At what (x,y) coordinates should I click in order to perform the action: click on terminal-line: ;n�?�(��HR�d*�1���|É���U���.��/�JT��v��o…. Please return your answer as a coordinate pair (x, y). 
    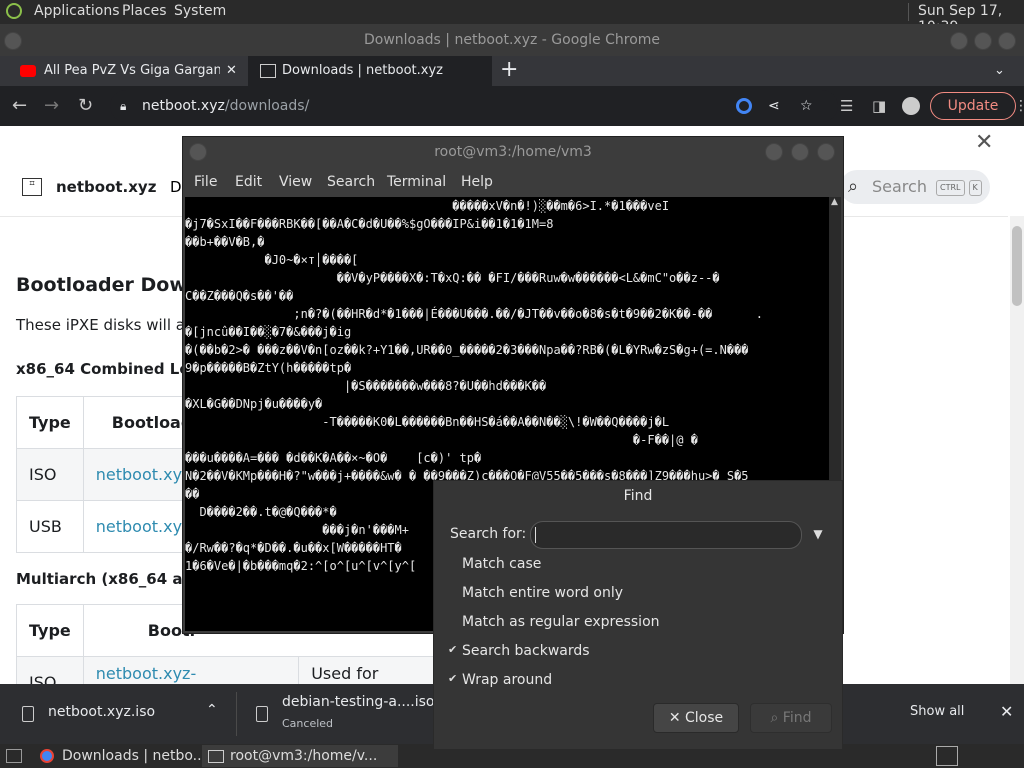
    Looking at the image, I should click on (474, 314).